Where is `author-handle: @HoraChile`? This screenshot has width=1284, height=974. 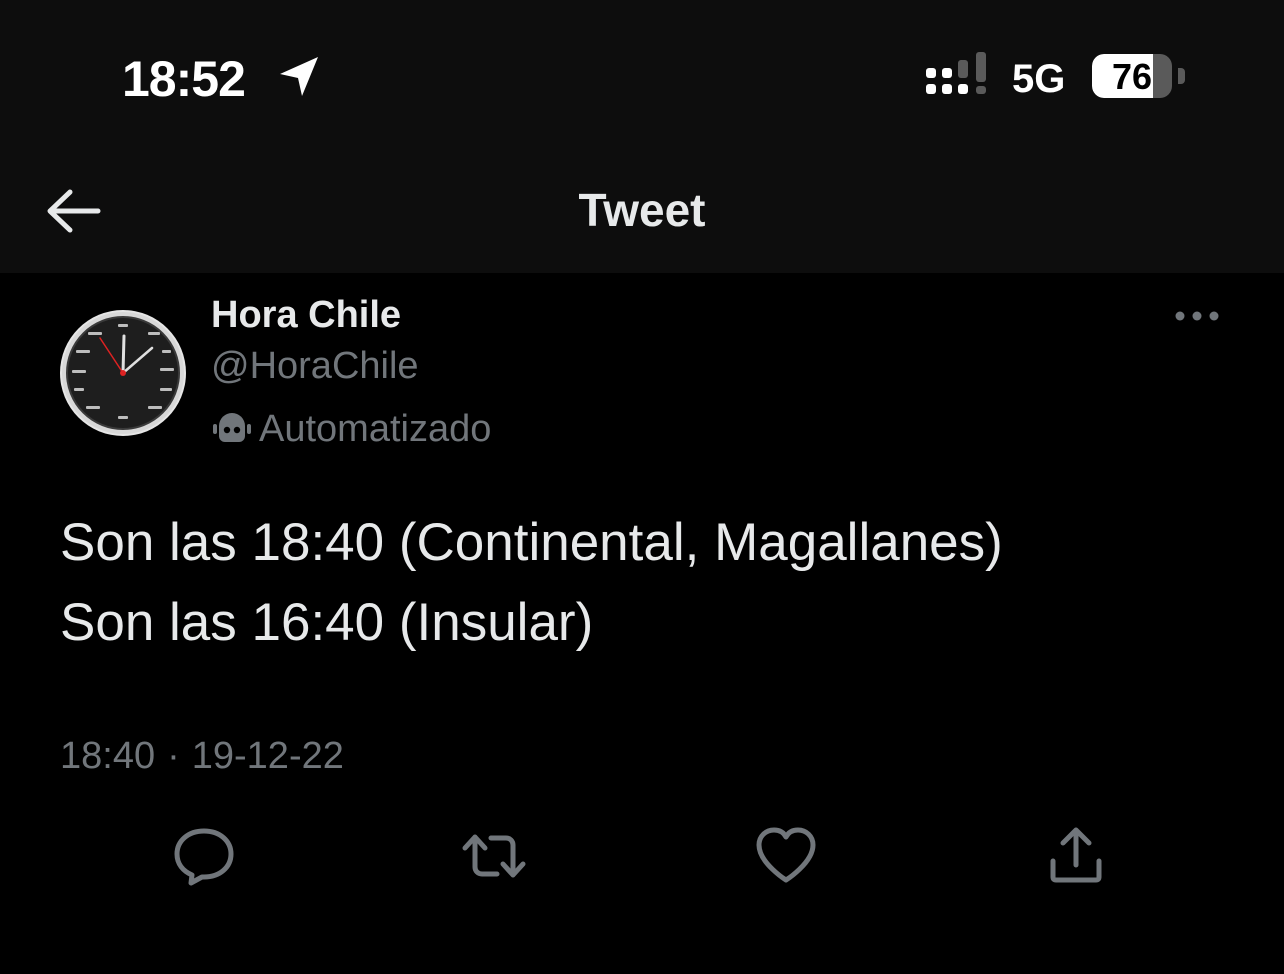
author-handle: @HoraChile is located at coordinates (315, 366).